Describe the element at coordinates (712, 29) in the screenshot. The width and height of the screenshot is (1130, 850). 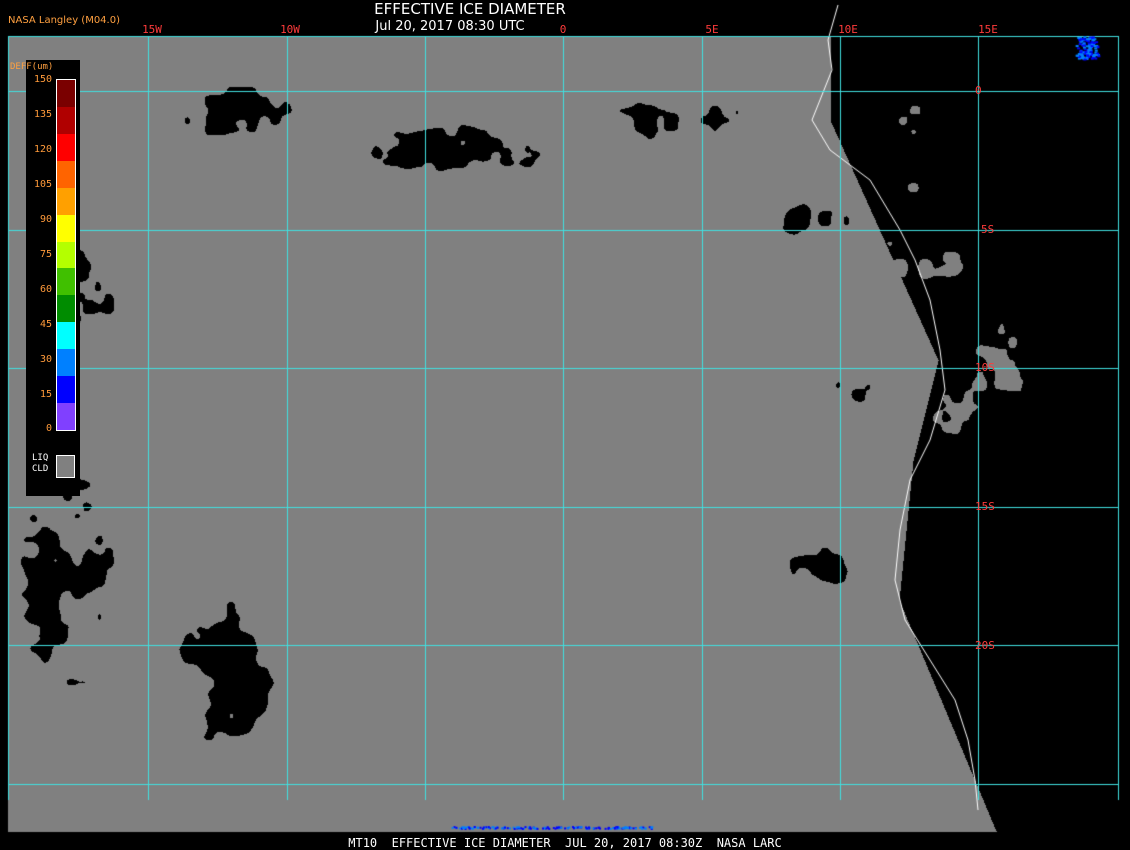
I see `lon-label-5e: 5E` at that location.